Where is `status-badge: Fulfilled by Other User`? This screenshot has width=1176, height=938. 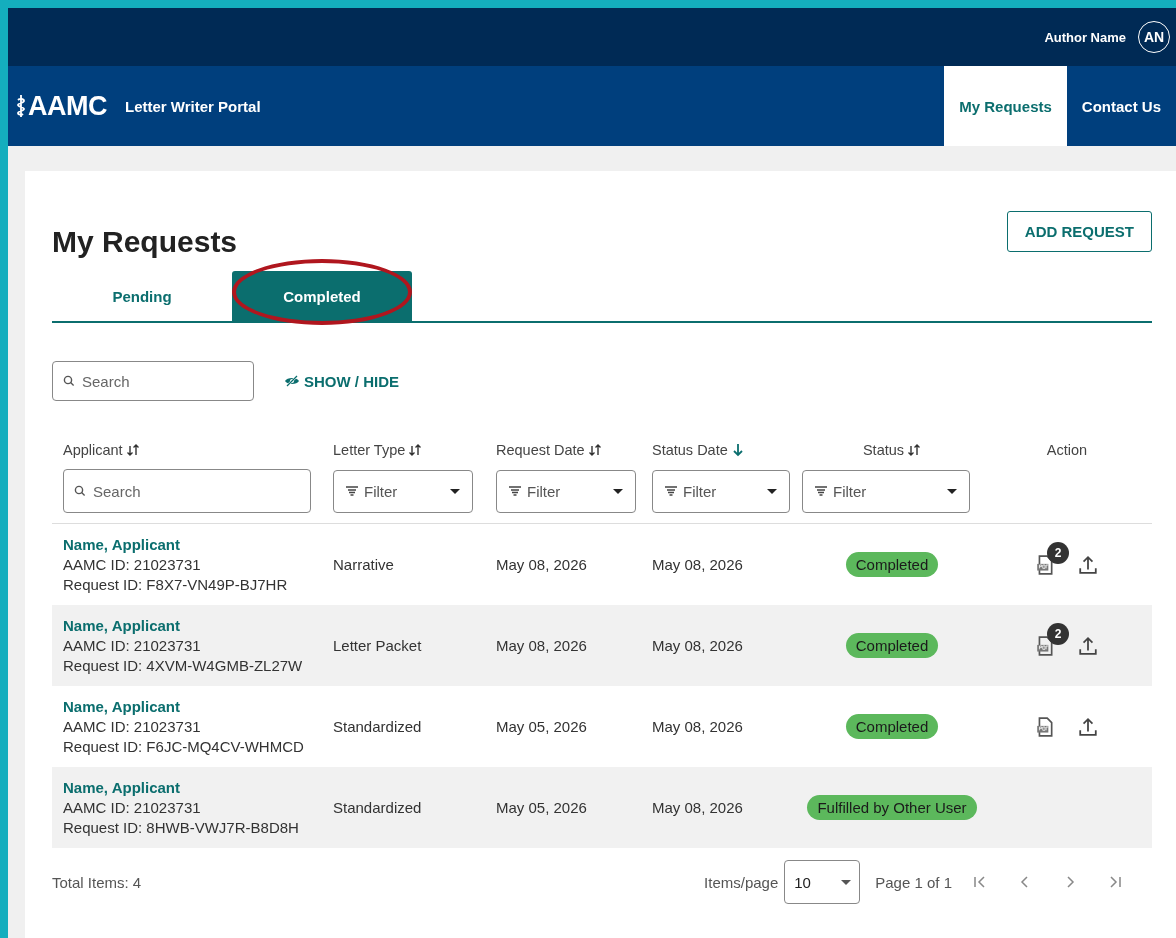
status-badge: Fulfilled by Other User is located at coordinates (892, 807).